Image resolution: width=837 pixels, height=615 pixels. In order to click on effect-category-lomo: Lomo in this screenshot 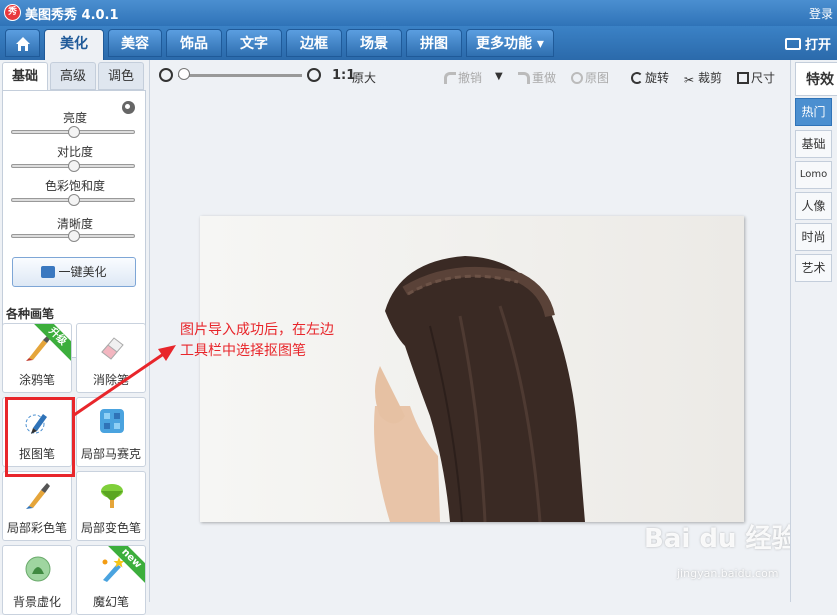, I will do `click(813, 175)`.